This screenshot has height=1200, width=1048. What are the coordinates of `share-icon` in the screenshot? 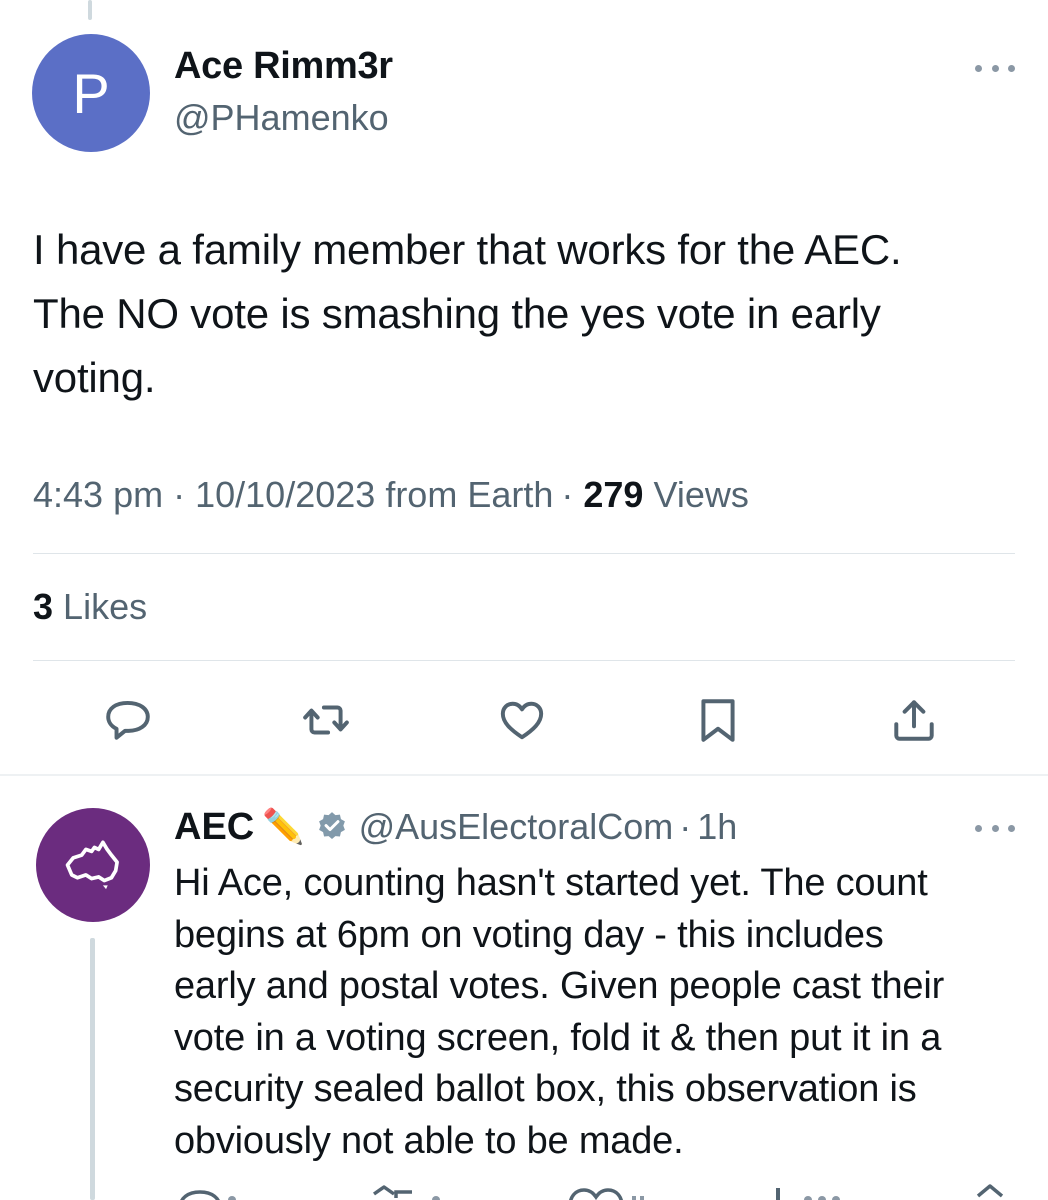 It's located at (914, 720).